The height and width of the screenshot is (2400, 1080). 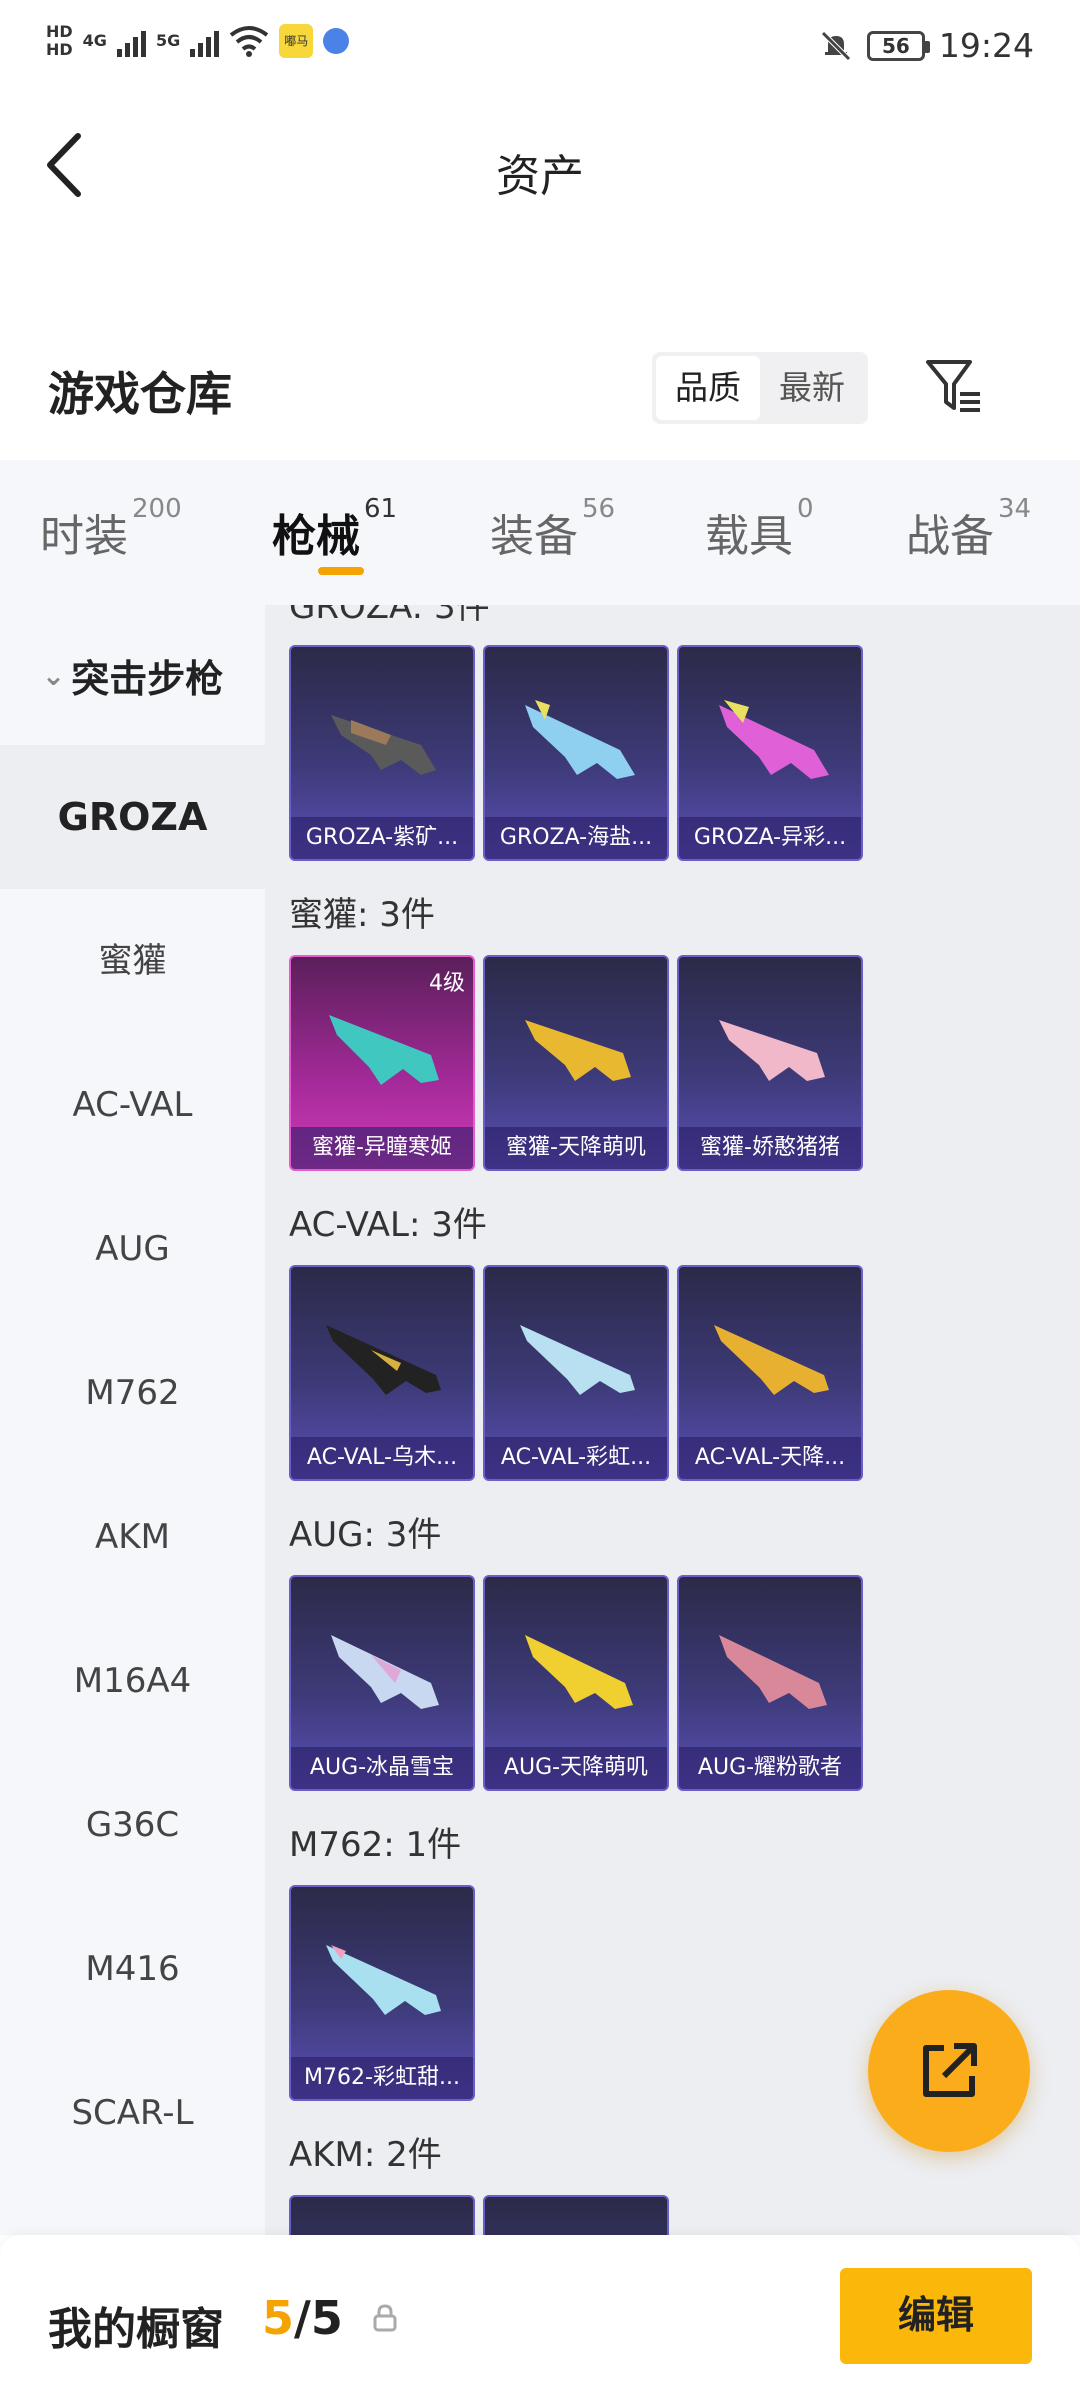 What do you see at coordinates (296, 41) in the screenshot?
I see `app-notification-icon: 嘟马` at bounding box center [296, 41].